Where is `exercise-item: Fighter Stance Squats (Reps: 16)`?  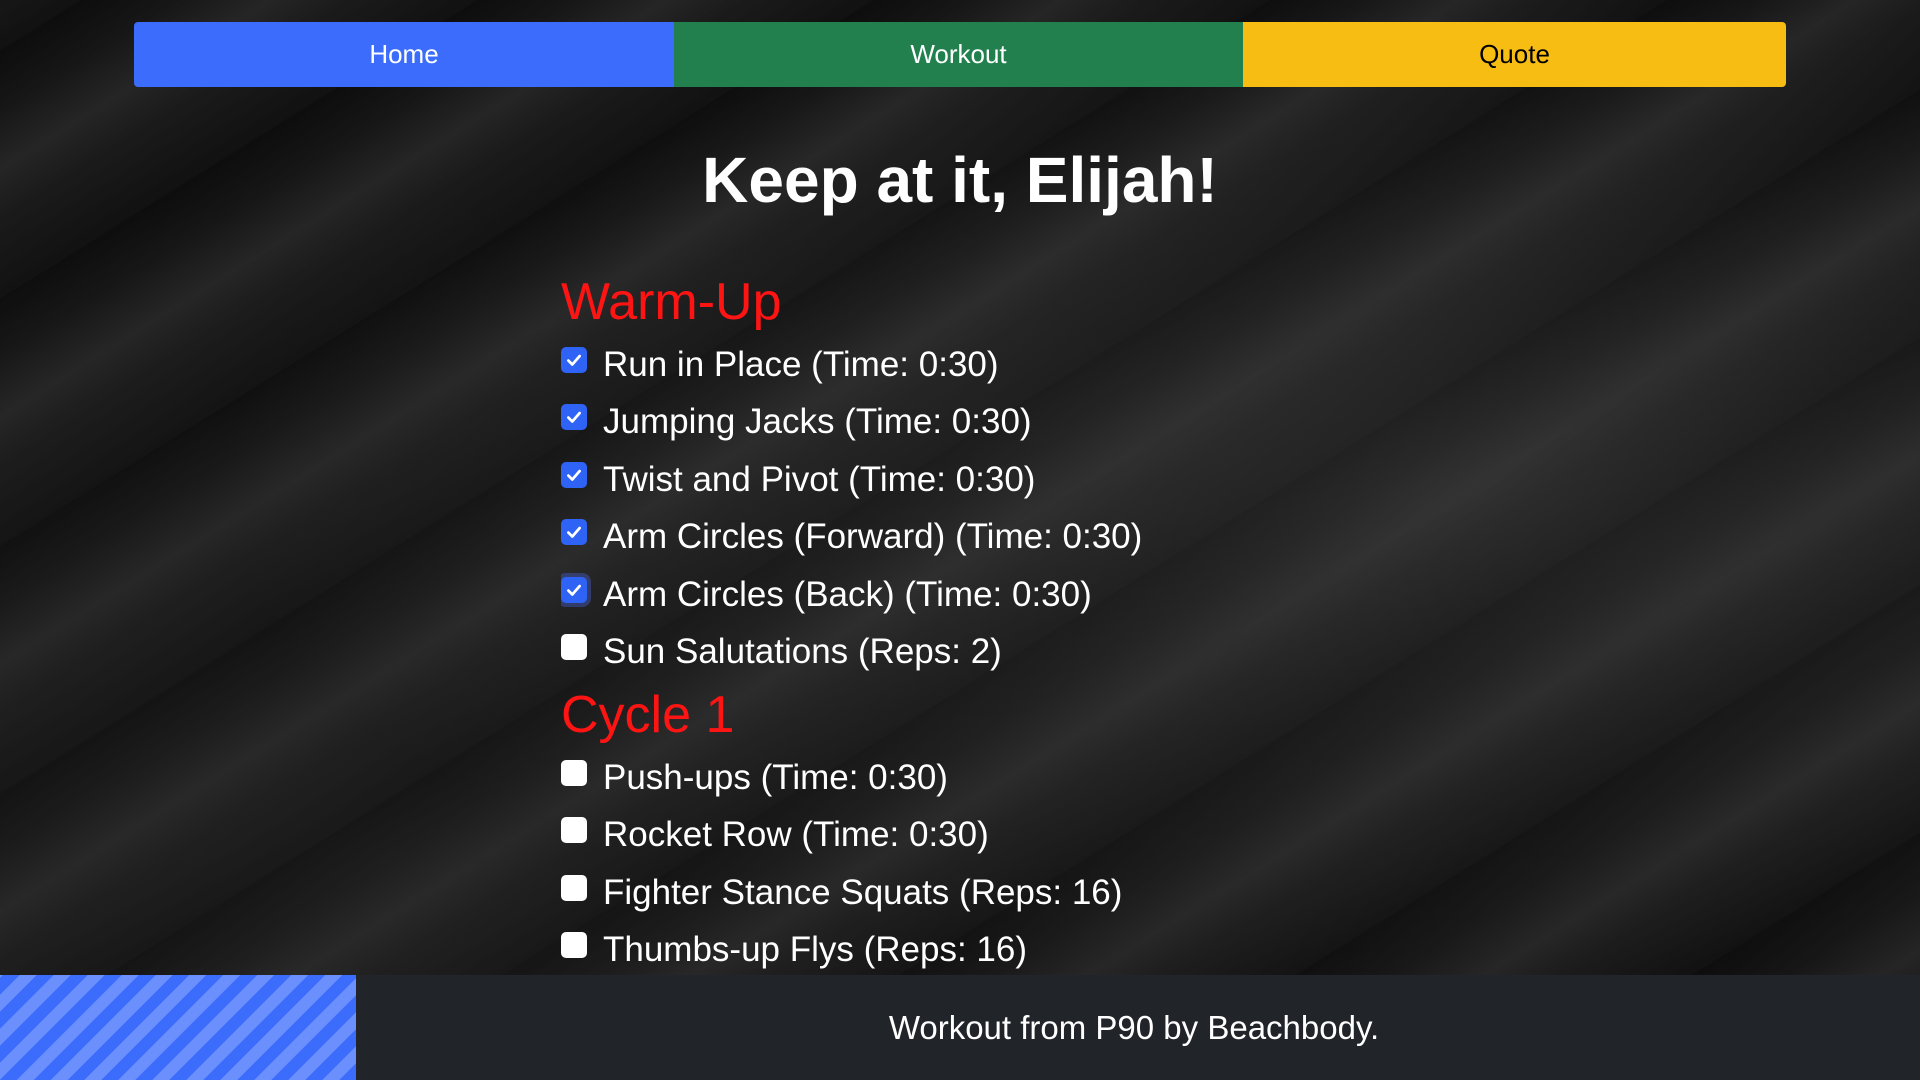
exercise-item: Fighter Stance Squats (Reps: 16) is located at coordinates (1011, 893).